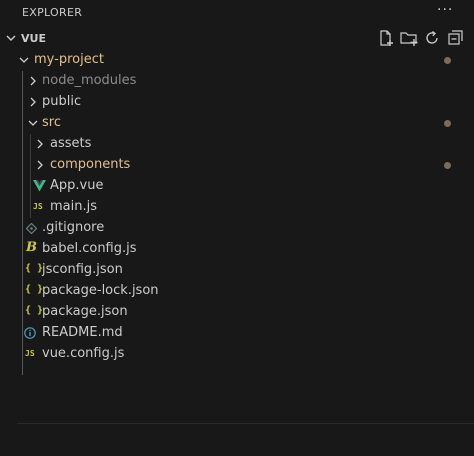 The width and height of the screenshot is (474, 456). I want to click on explorer-title: EXPLORER, so click(52, 12).